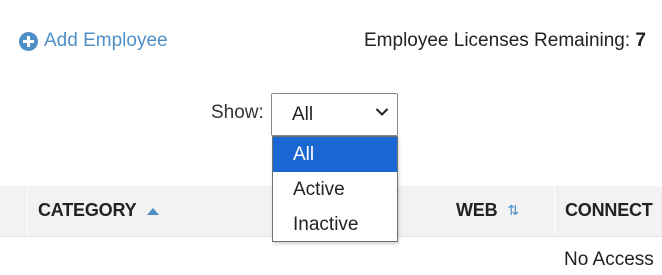  Describe the element at coordinates (640, 40) in the screenshot. I see `licenses-count: 7` at that location.